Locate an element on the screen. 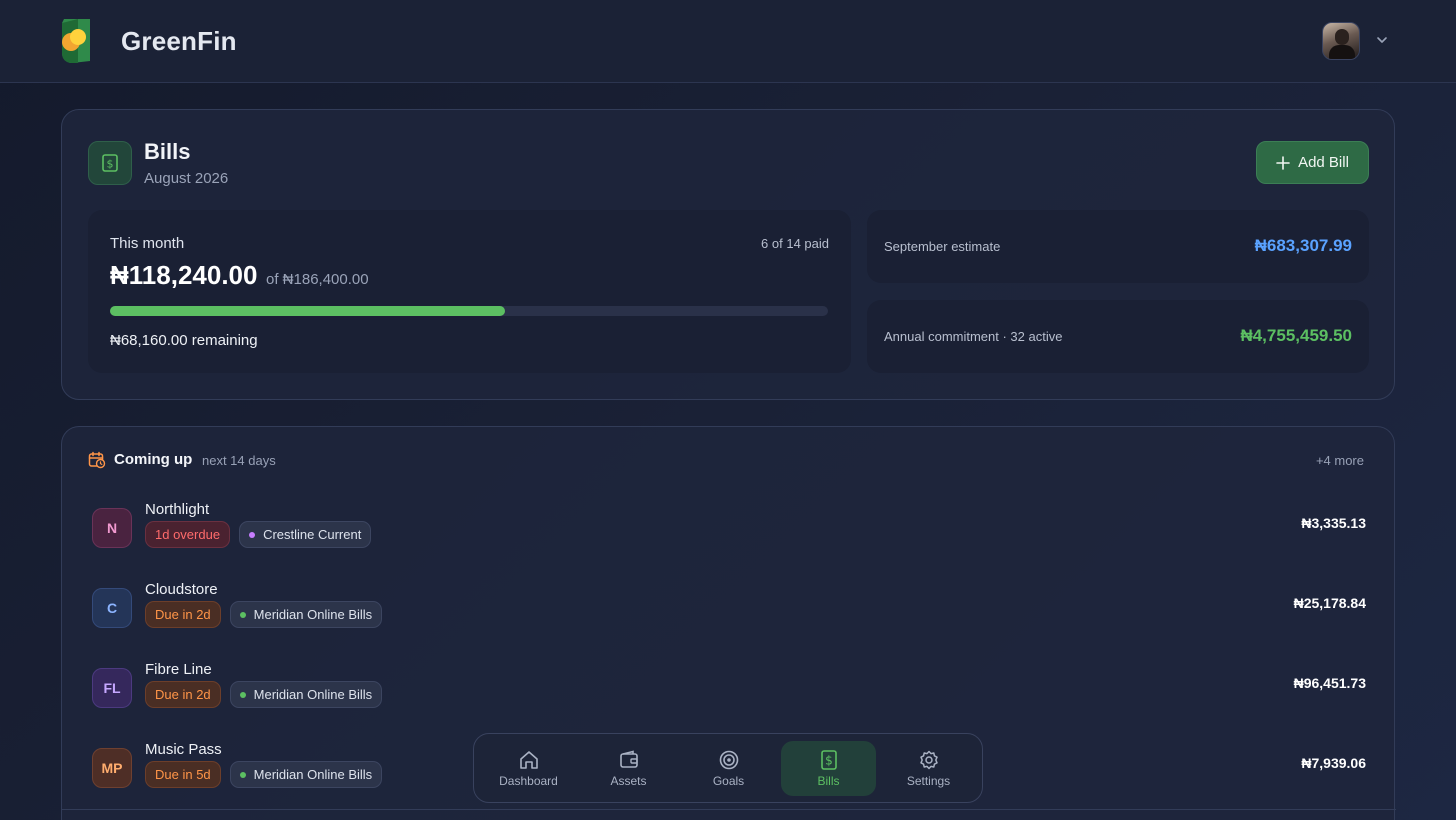 This screenshot has width=1456, height=820. annual-commitment-label: Annual commitment · 32 active is located at coordinates (973, 336).